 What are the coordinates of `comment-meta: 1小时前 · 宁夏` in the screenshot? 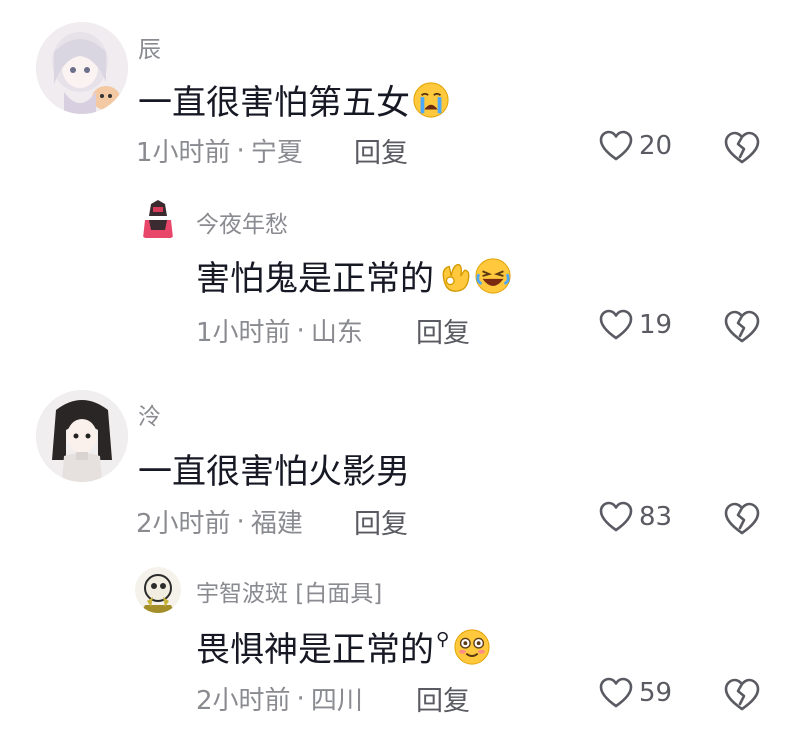 It's located at (219, 150).